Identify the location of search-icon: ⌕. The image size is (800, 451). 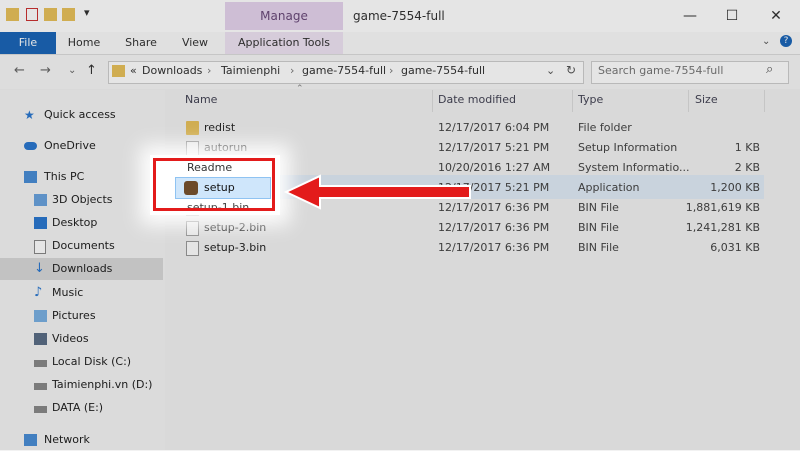
(769, 69).